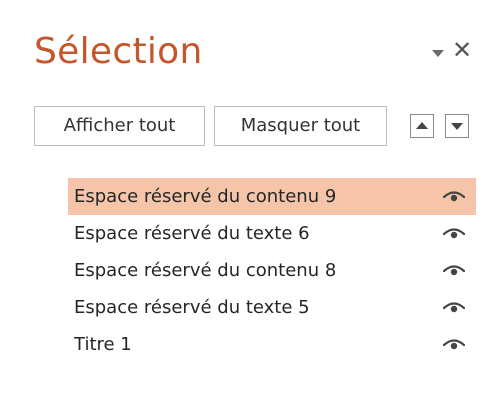  What do you see at coordinates (118, 51) in the screenshot?
I see `pane-title: Sélection` at bounding box center [118, 51].